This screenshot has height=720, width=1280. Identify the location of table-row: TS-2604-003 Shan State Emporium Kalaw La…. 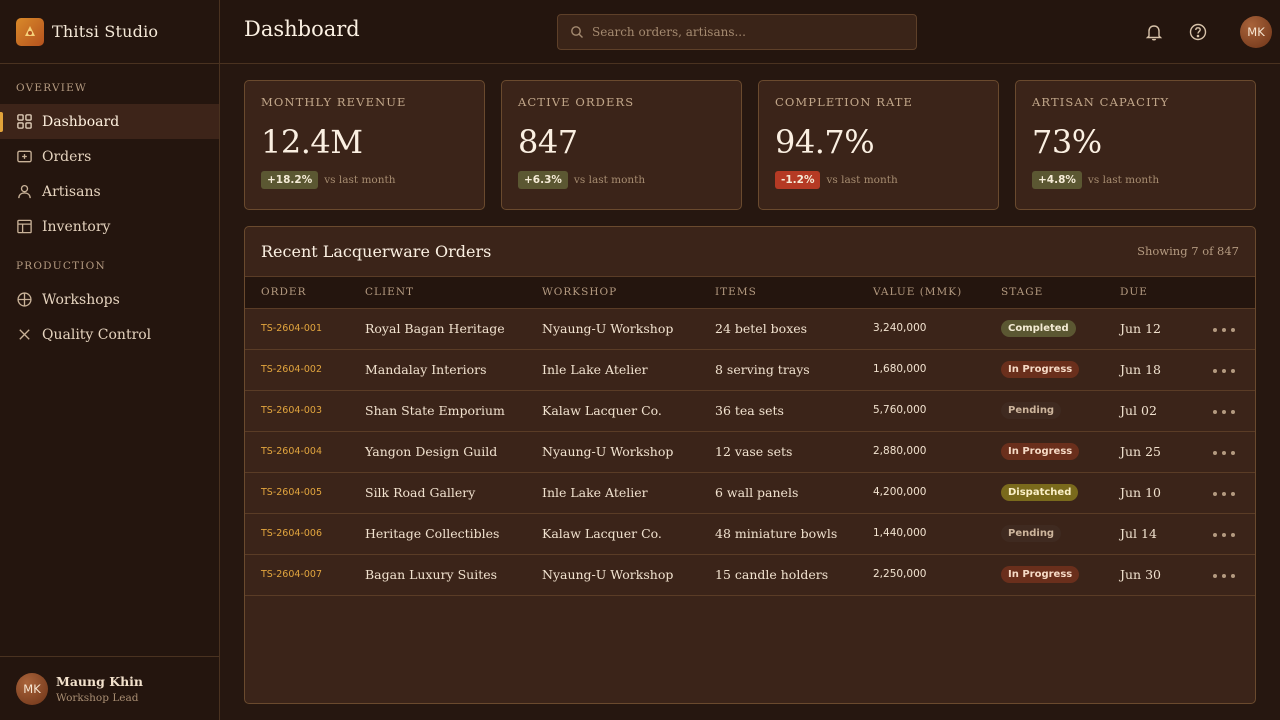
(750, 411).